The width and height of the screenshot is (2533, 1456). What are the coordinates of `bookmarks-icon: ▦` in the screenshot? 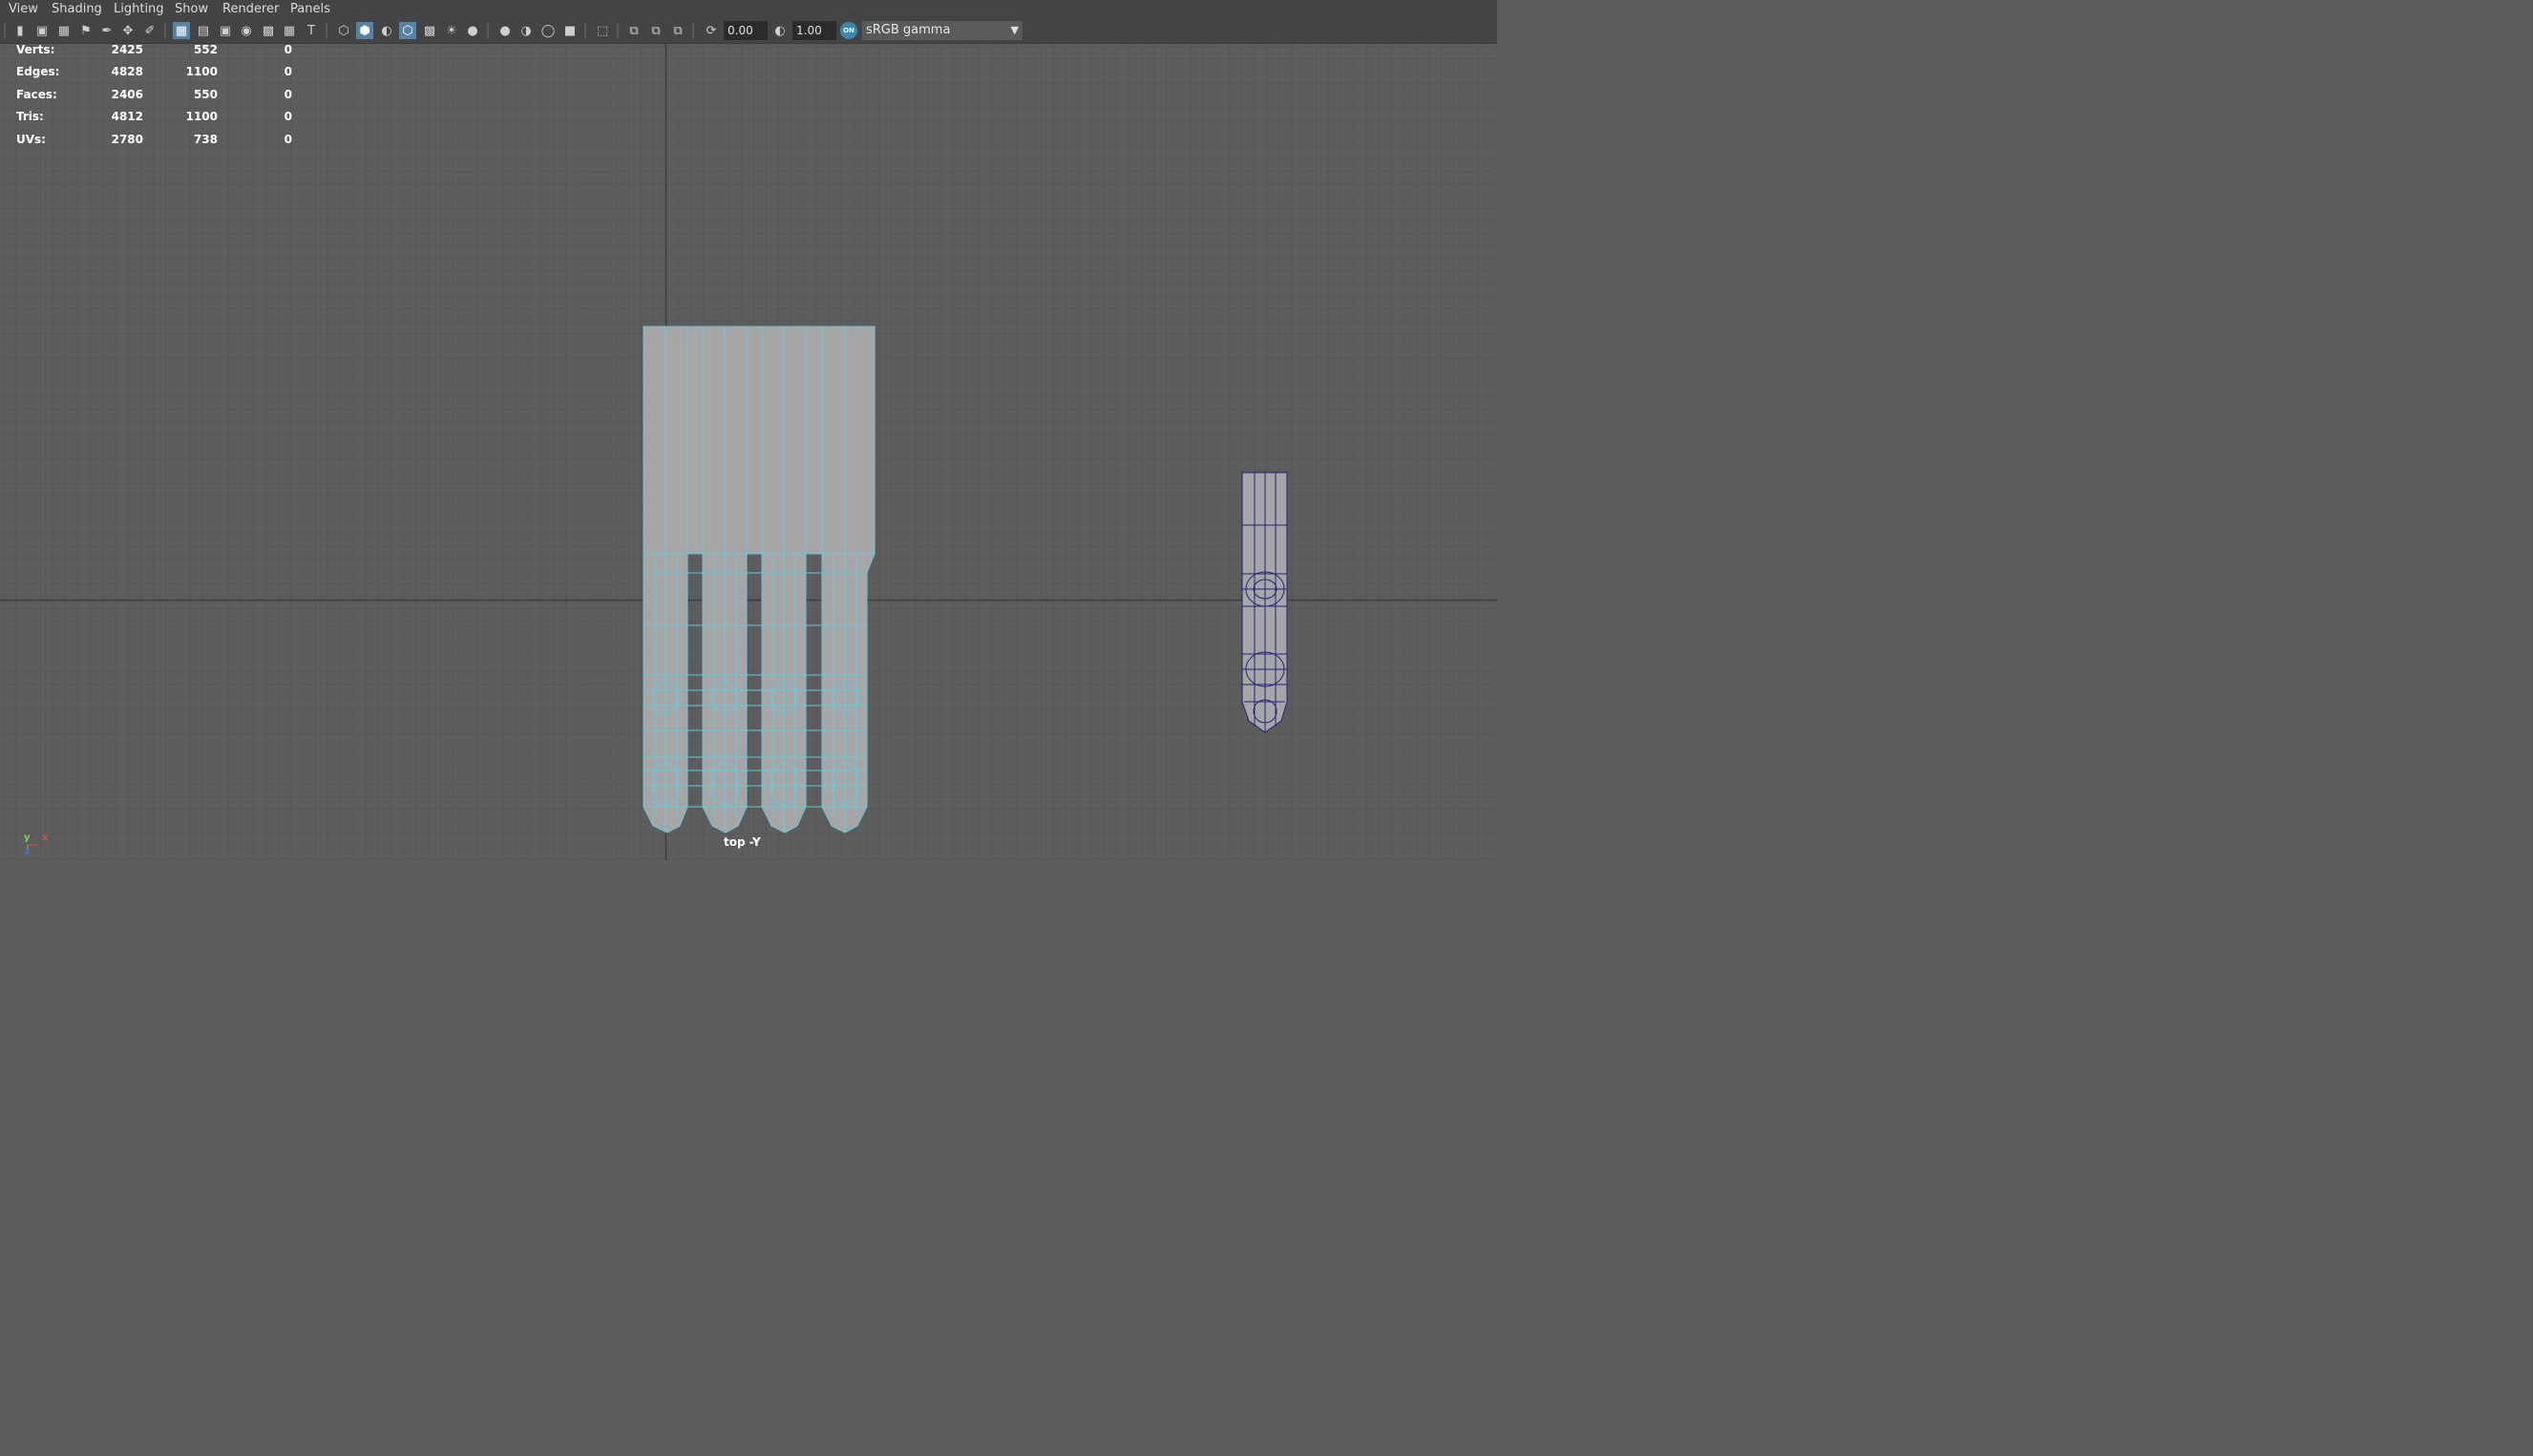 It's located at (64, 30).